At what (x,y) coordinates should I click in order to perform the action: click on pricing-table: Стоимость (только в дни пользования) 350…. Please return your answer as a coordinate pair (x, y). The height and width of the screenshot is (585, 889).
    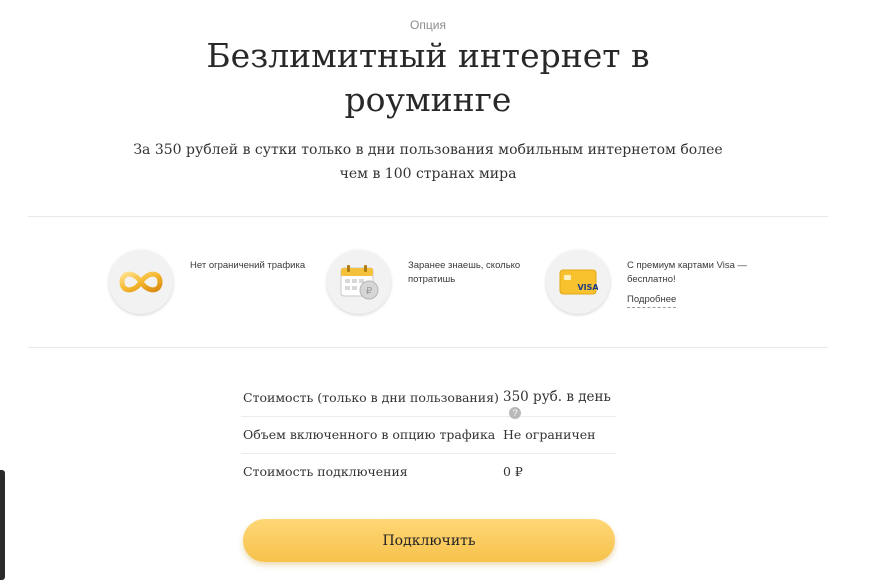
    Looking at the image, I should click on (428, 435).